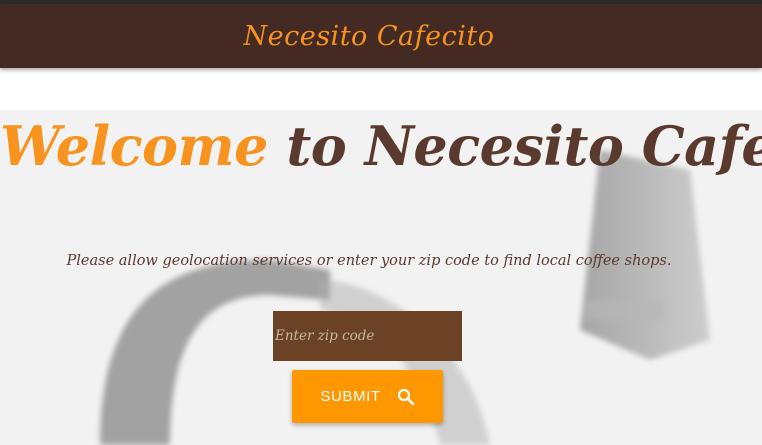 This screenshot has width=762, height=445. What do you see at coordinates (524, 146) in the screenshot?
I see `welcome-heading-rest: to Necesito Cafecito!` at bounding box center [524, 146].